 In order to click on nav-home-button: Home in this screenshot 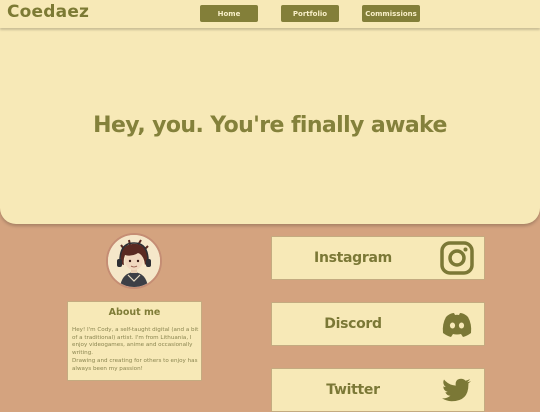, I will do `click(229, 13)`.